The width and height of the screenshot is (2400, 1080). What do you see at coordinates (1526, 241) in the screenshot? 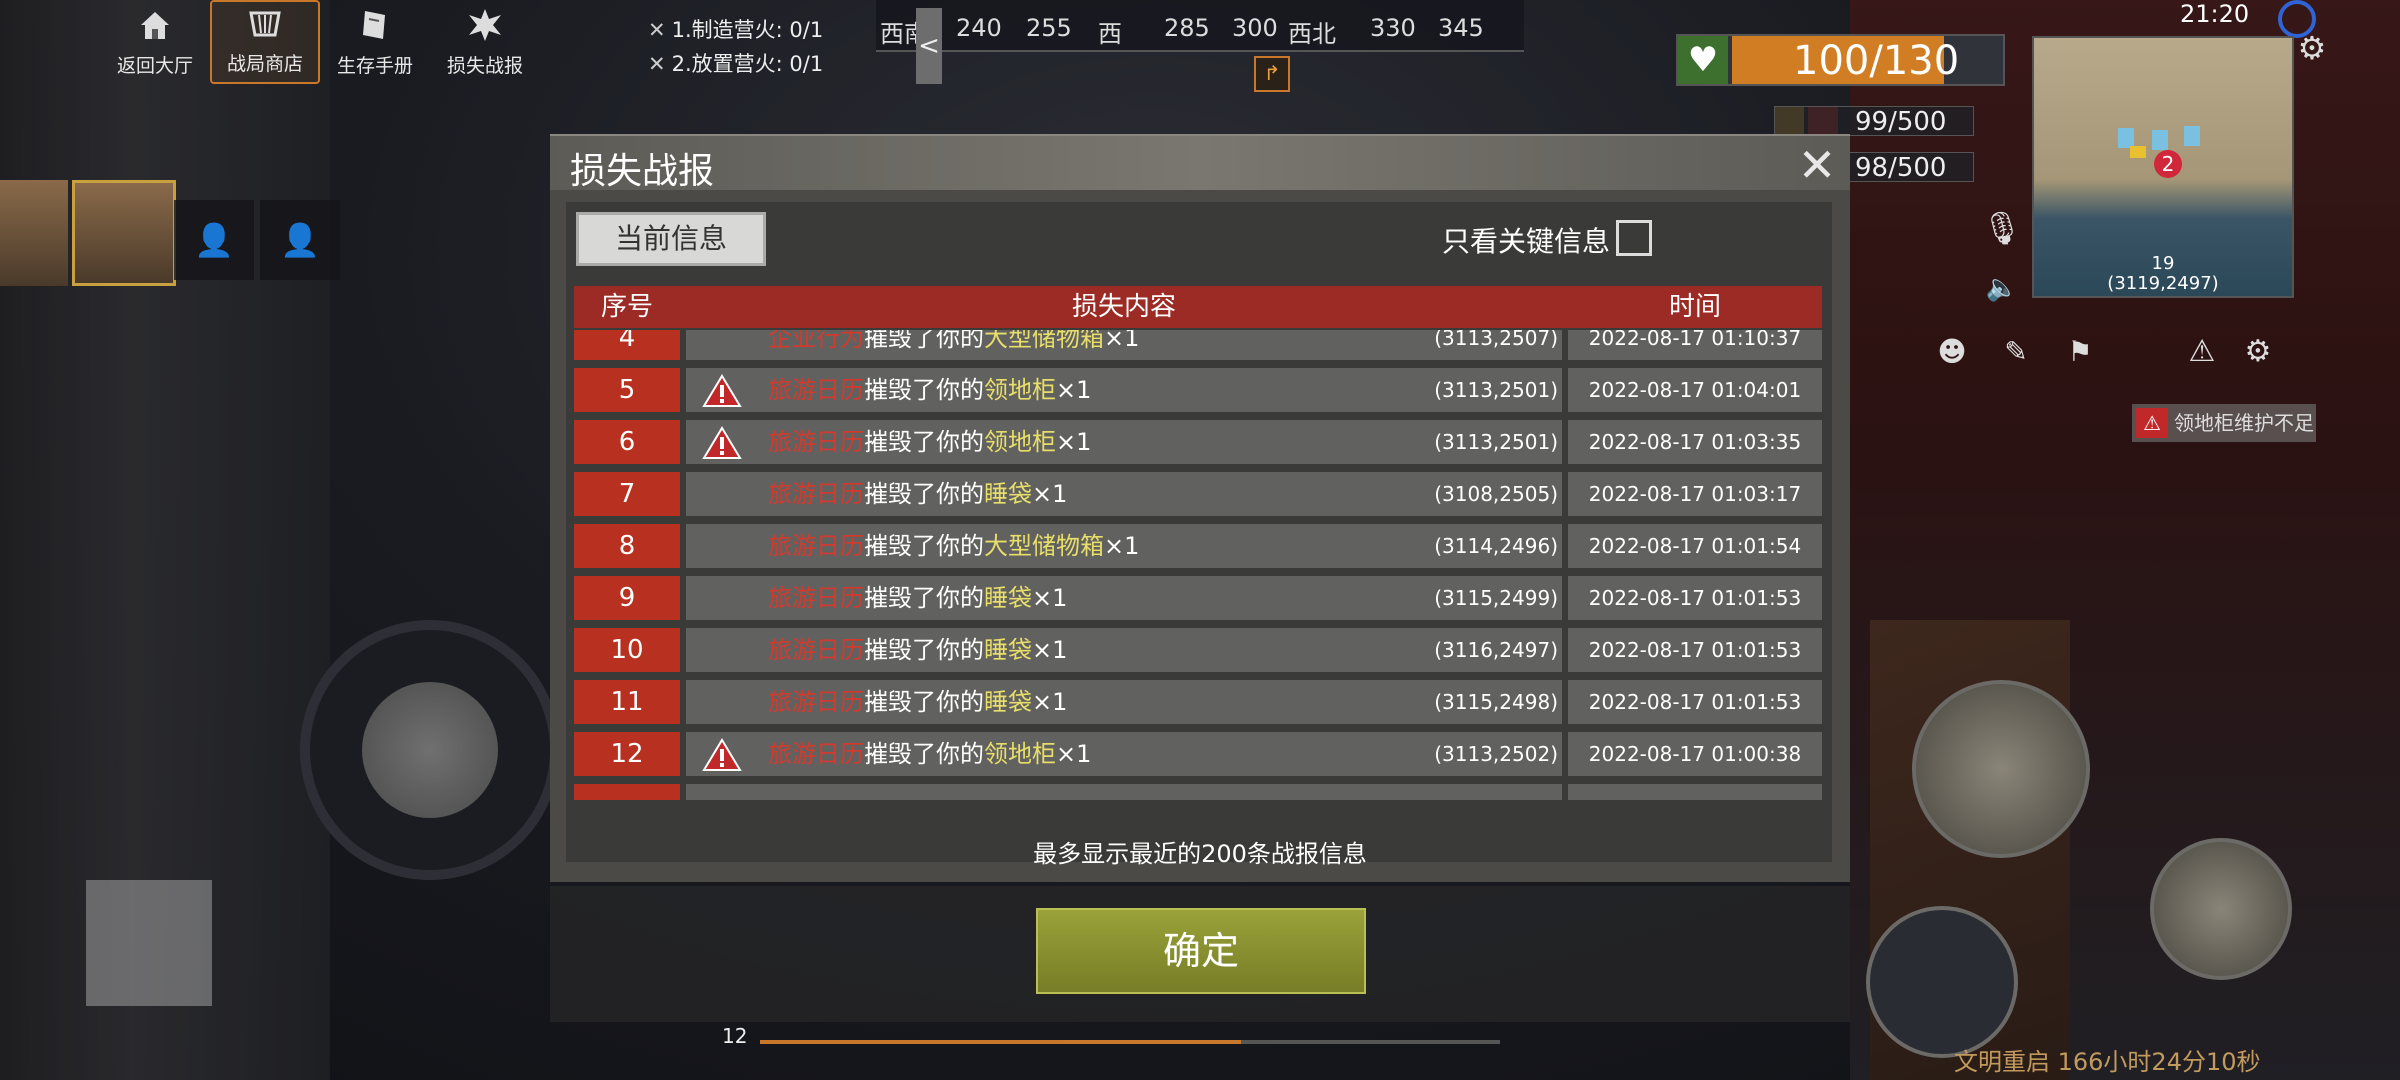
I see `key-only-label: 只看关键信息` at bounding box center [1526, 241].